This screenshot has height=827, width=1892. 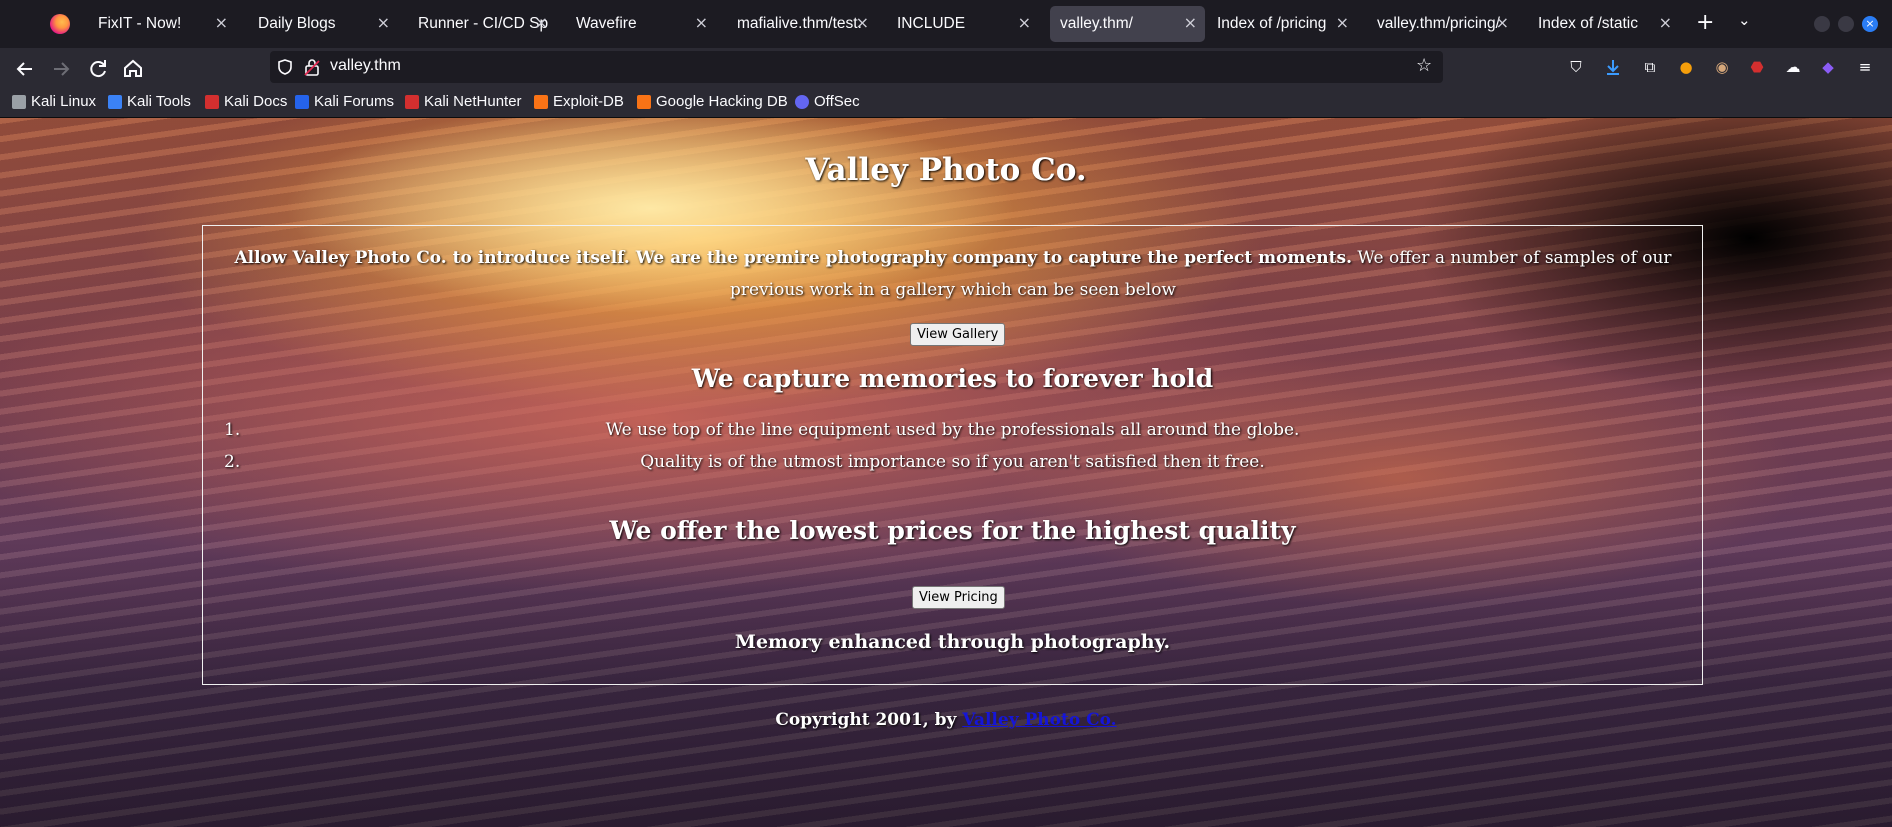 I want to click on tab-runner: Runner - CI/CD Spe ×, so click(x=482, y=24).